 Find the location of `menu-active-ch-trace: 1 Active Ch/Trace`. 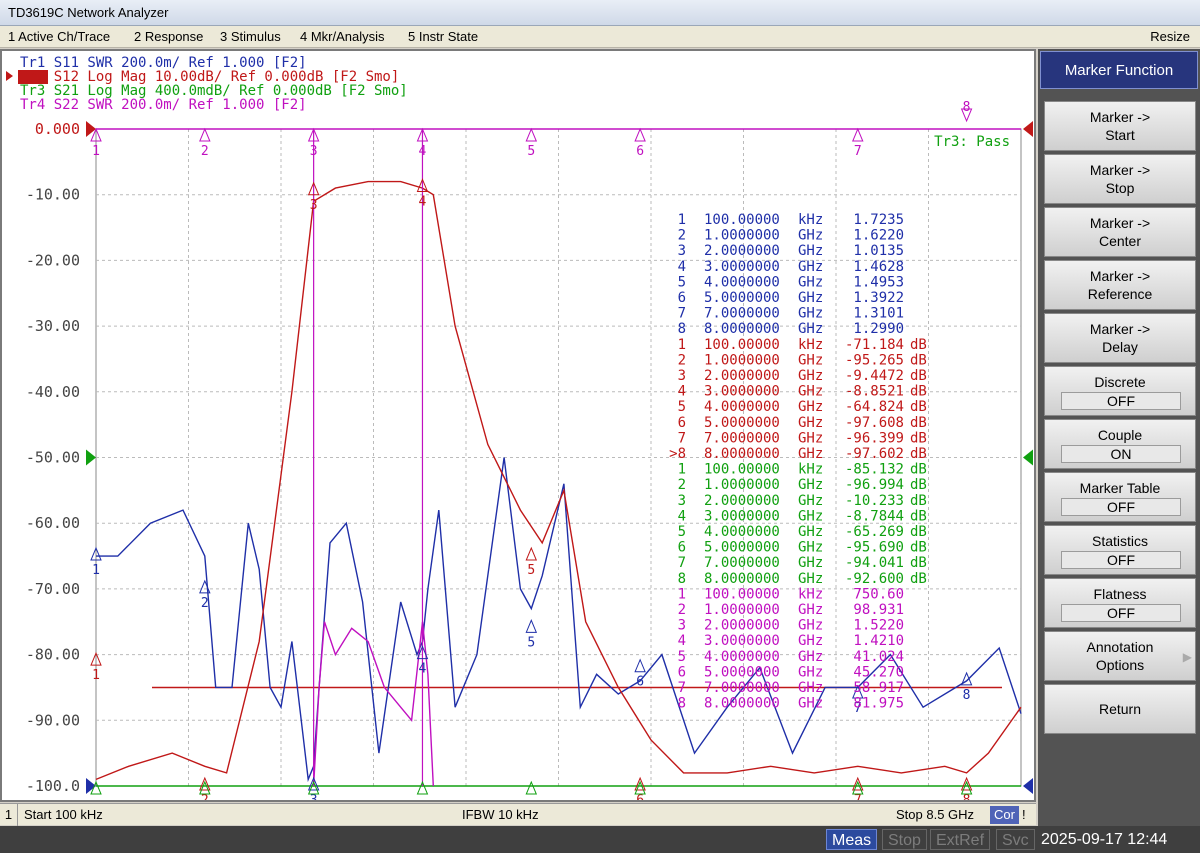

menu-active-ch-trace: 1 Active Ch/Trace is located at coordinates (59, 37).